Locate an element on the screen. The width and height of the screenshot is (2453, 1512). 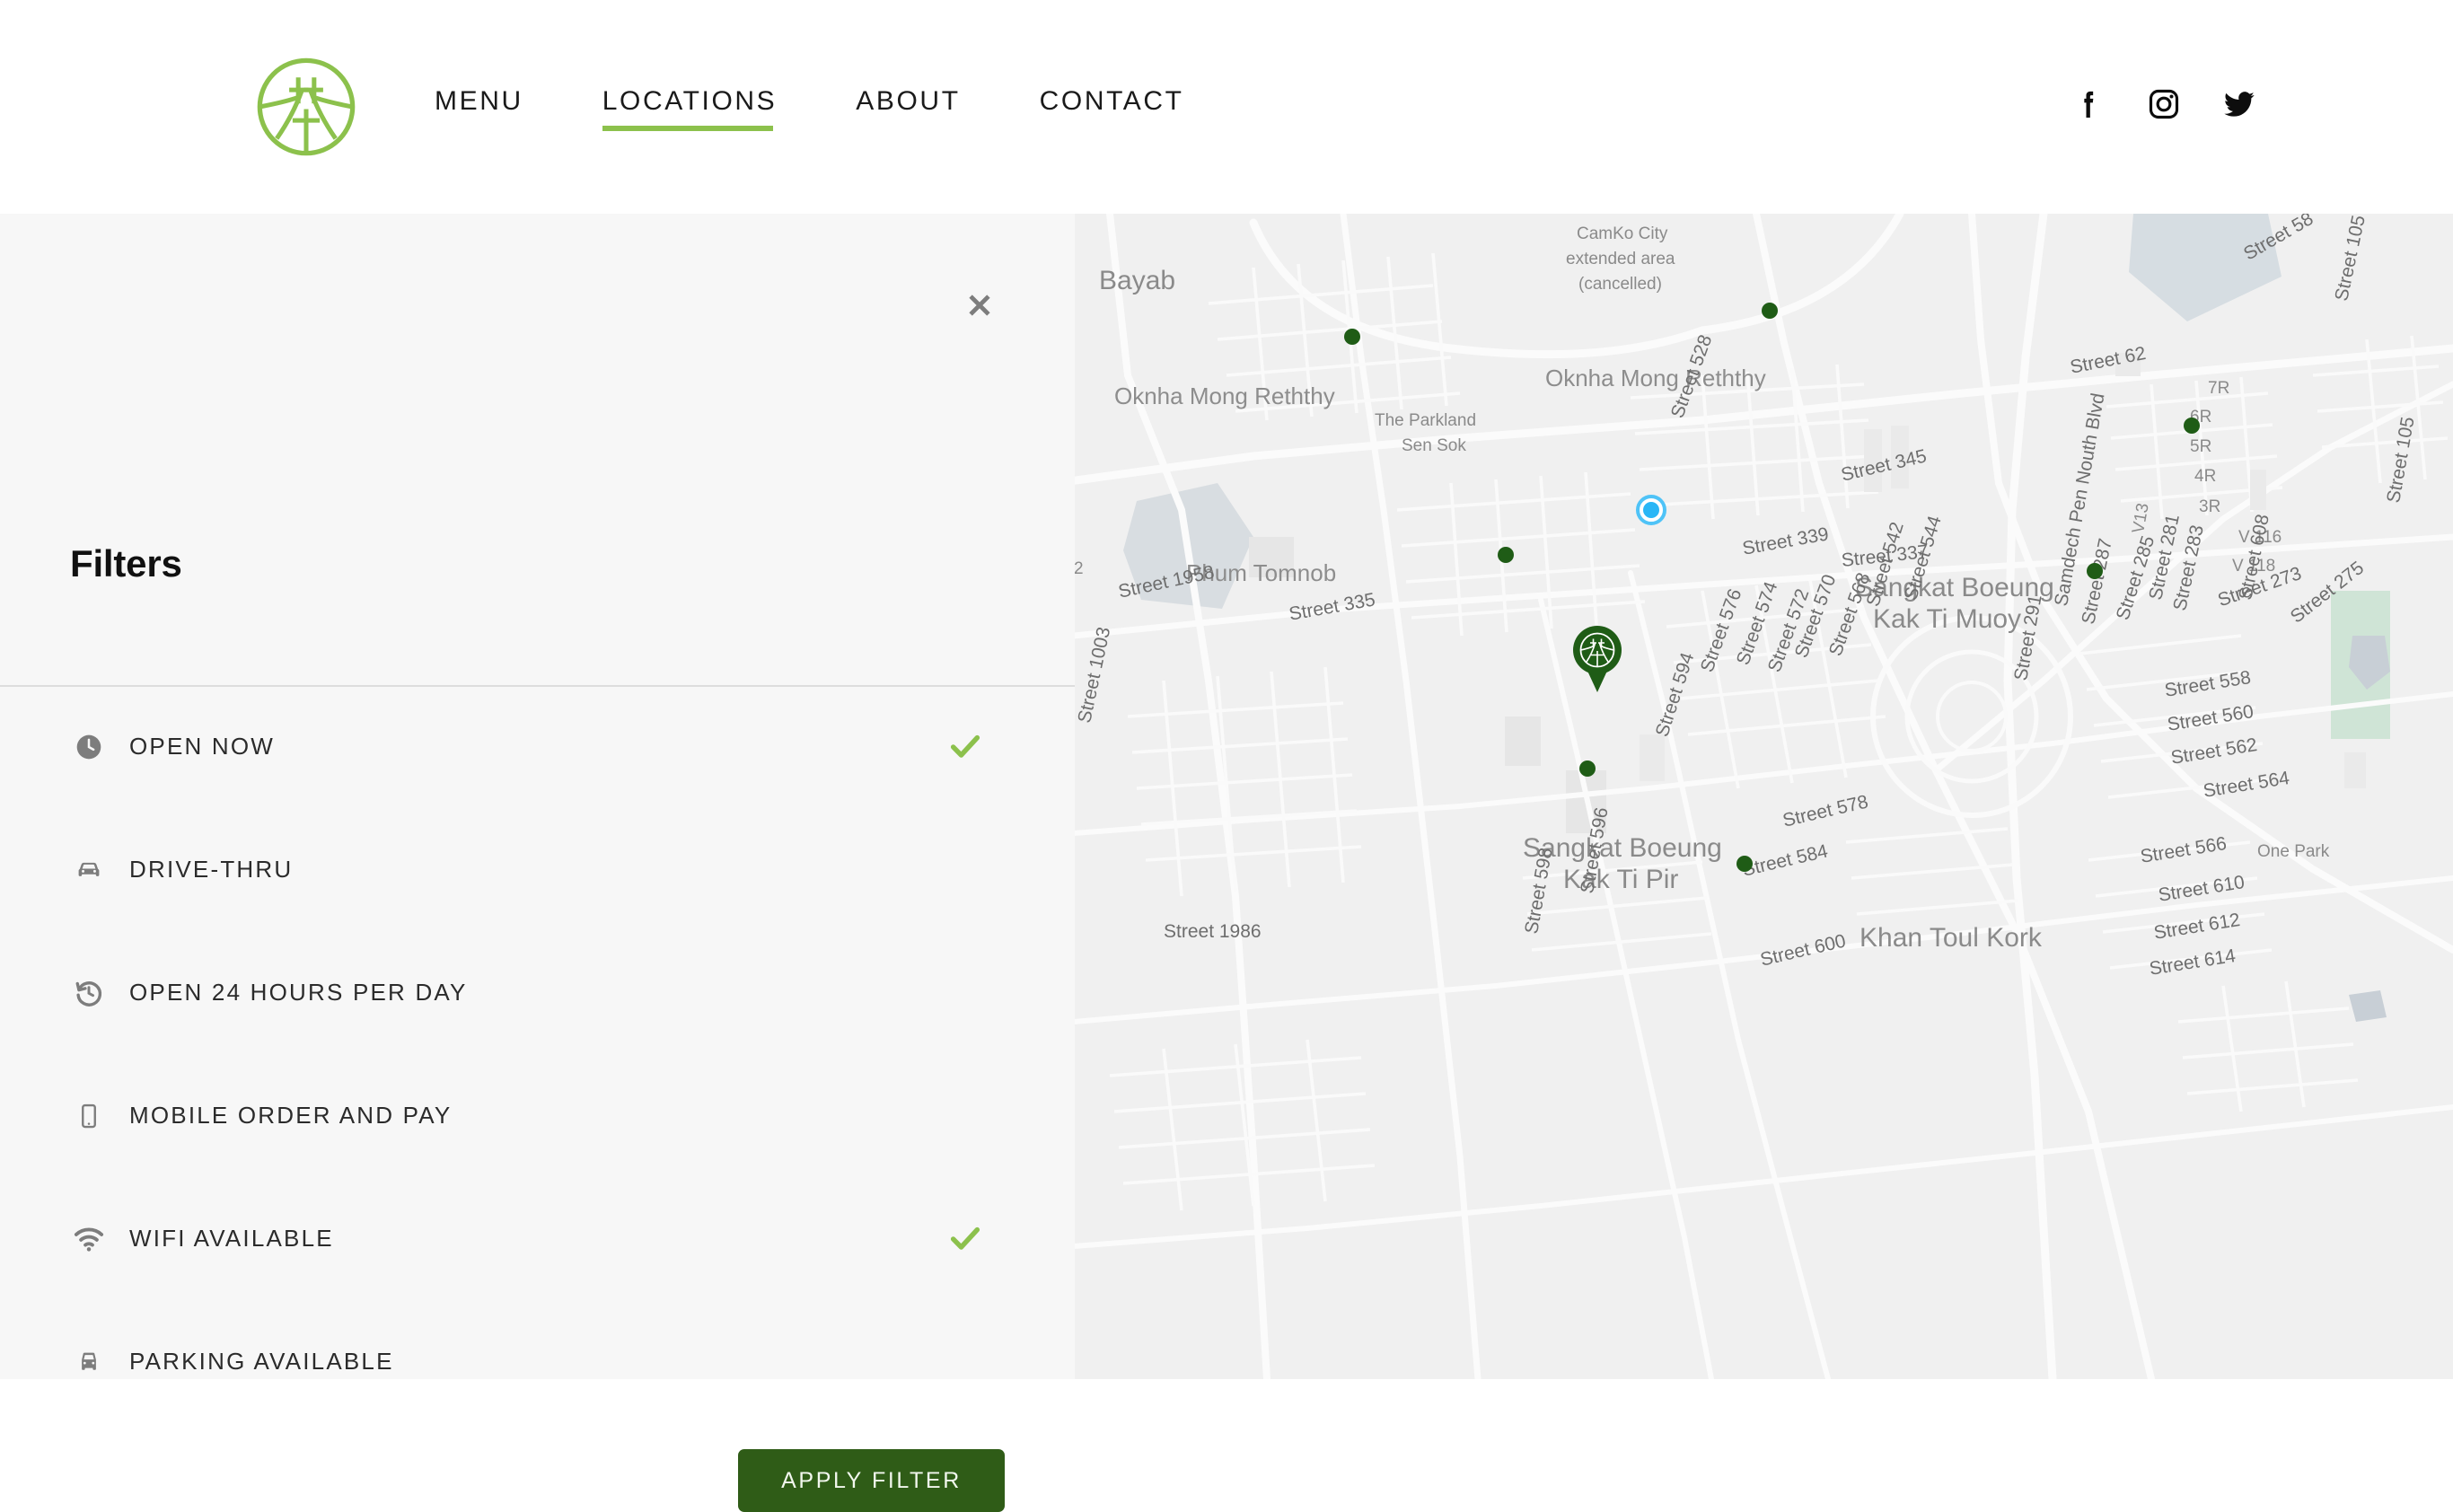
twitter-icon is located at coordinates (2239, 104).